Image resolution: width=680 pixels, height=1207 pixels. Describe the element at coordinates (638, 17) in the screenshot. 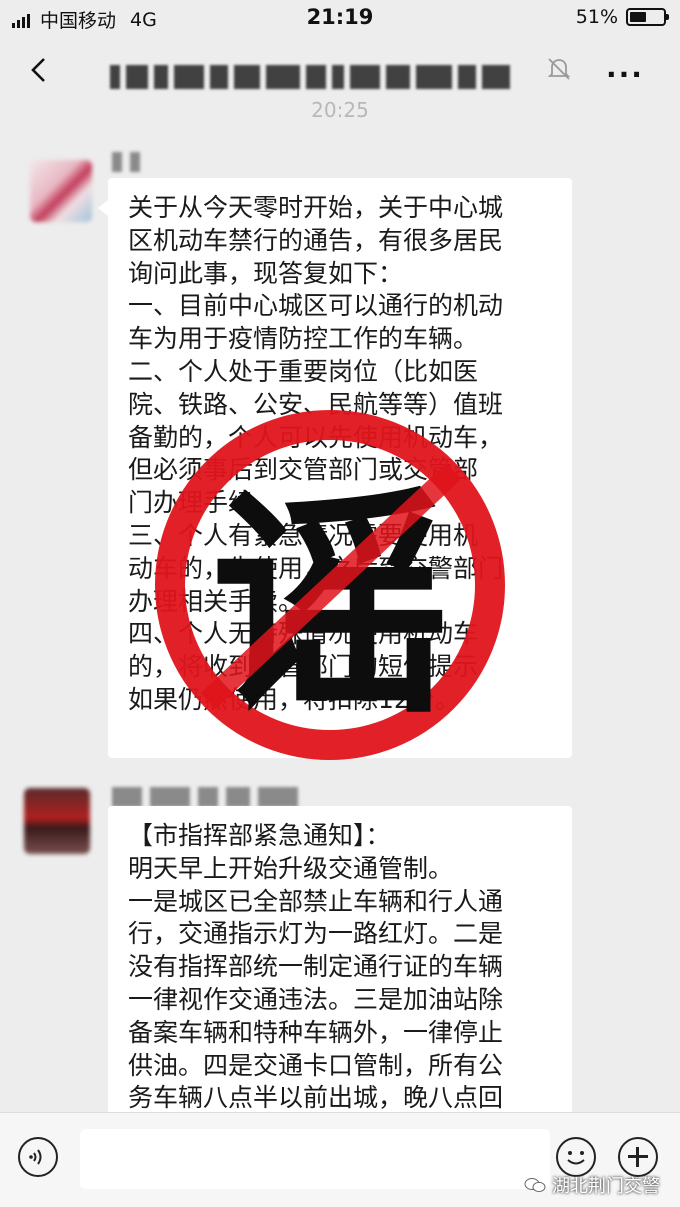

I see `battery-fill` at that location.